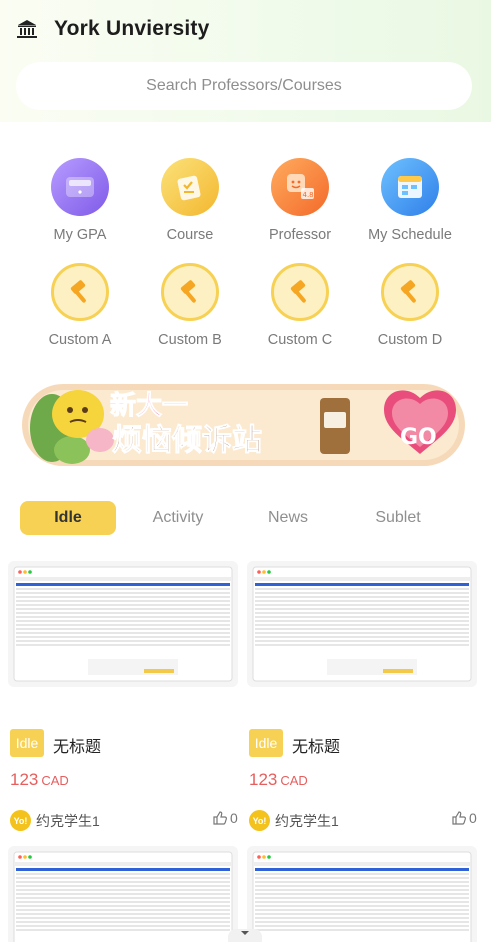 The height and width of the screenshot is (942, 491). What do you see at coordinates (288, 518) in the screenshot?
I see `tab-news: News` at bounding box center [288, 518].